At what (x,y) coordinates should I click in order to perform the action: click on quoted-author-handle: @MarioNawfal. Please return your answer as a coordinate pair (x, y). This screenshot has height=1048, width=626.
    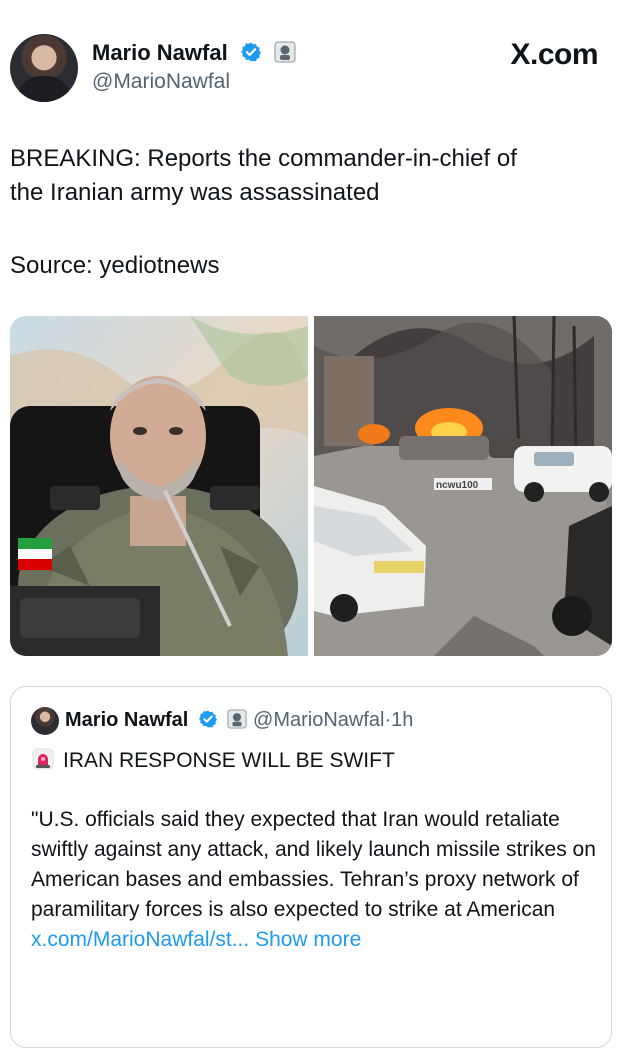
    Looking at the image, I should click on (318, 720).